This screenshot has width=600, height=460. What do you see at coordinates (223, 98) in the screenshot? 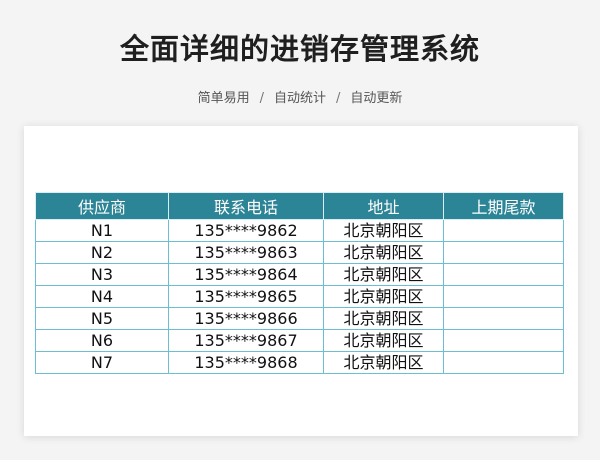
I see `subtitle-item: 简单易用` at bounding box center [223, 98].